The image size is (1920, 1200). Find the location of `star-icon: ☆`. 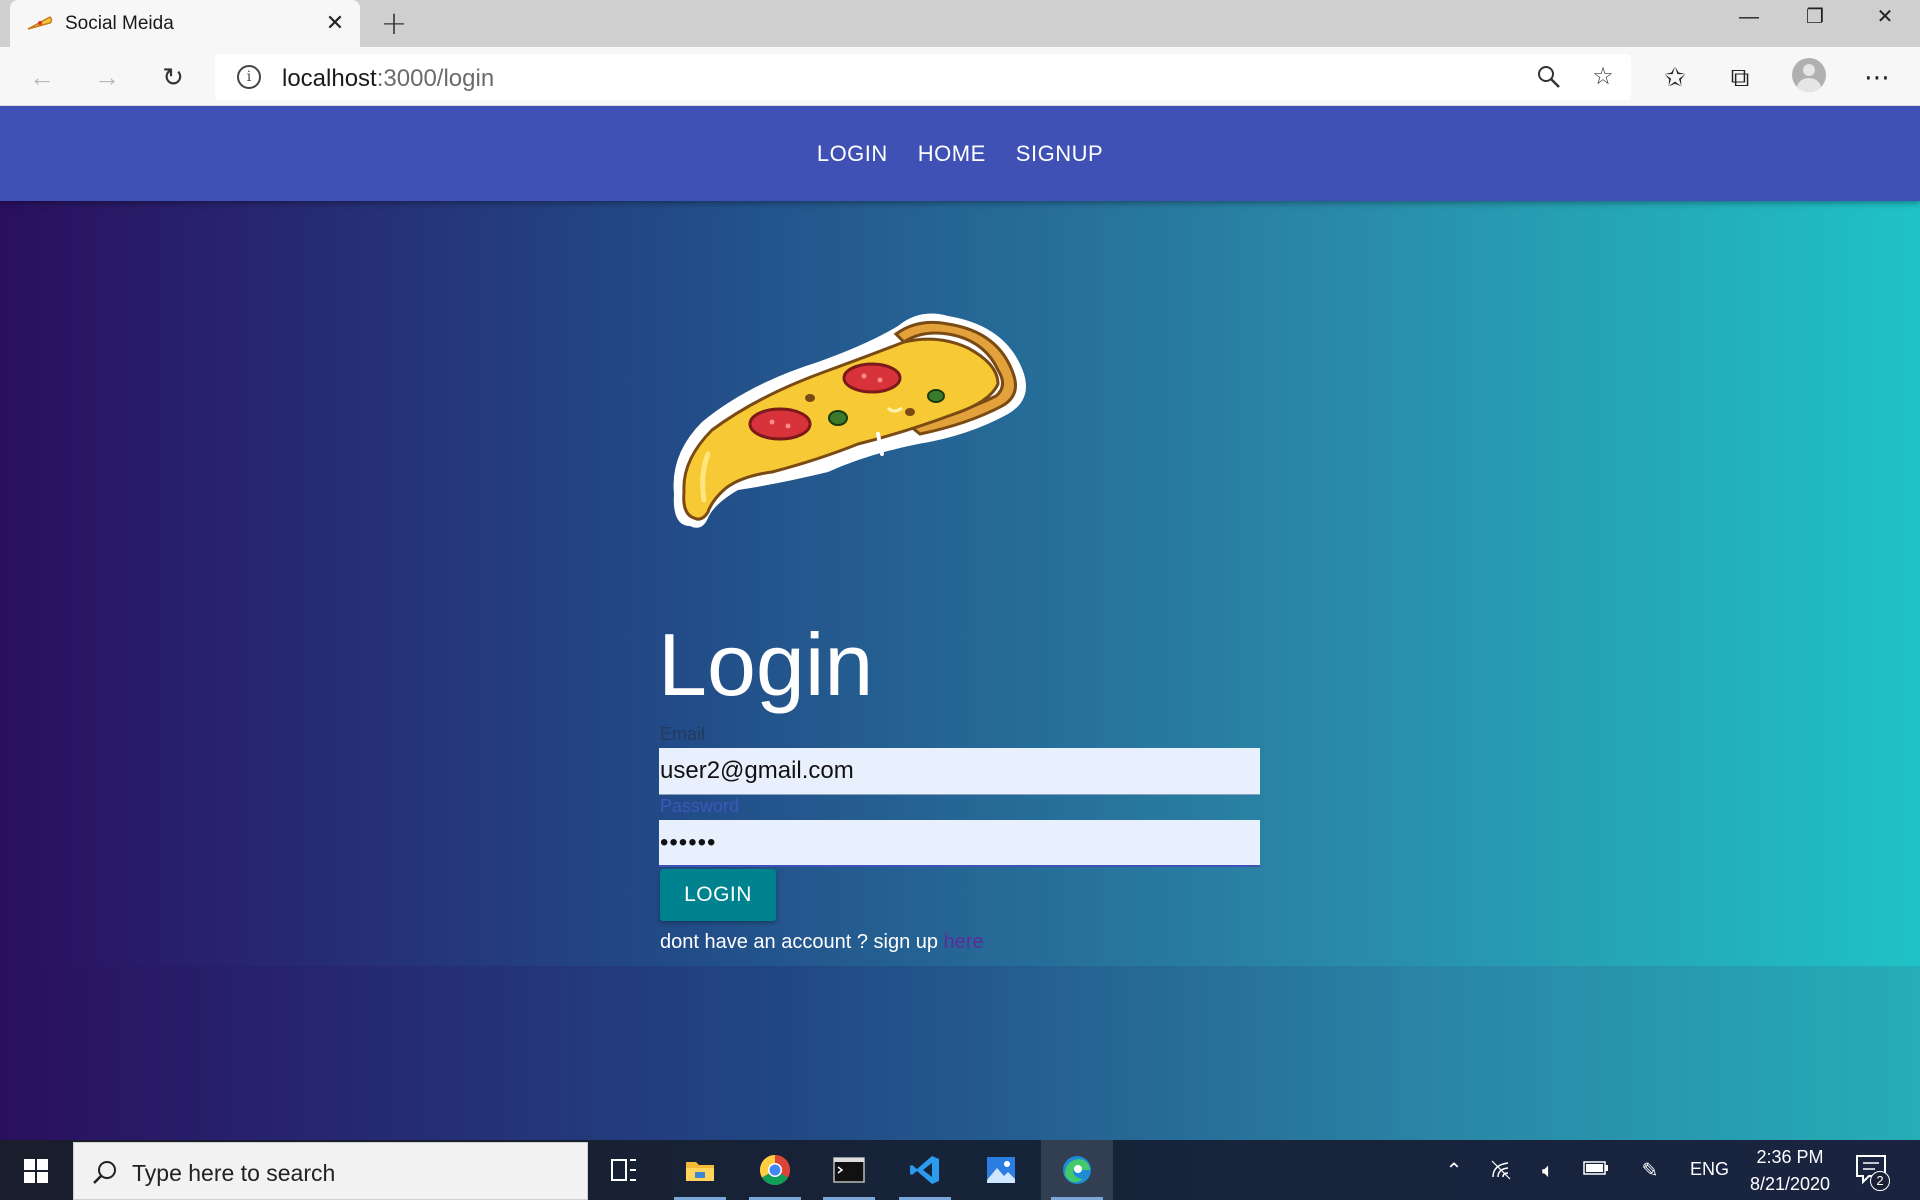

star-icon: ☆ is located at coordinates (1603, 77).